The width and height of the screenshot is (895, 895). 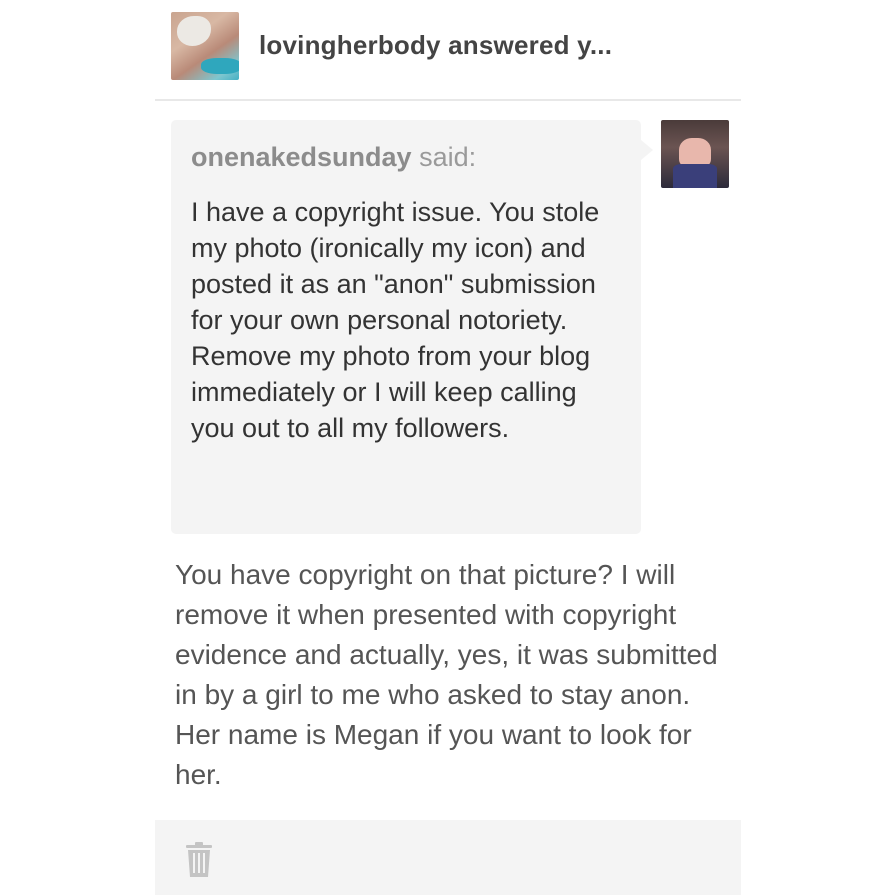 What do you see at coordinates (301, 157) in the screenshot?
I see `asker-username: onenakedsunday` at bounding box center [301, 157].